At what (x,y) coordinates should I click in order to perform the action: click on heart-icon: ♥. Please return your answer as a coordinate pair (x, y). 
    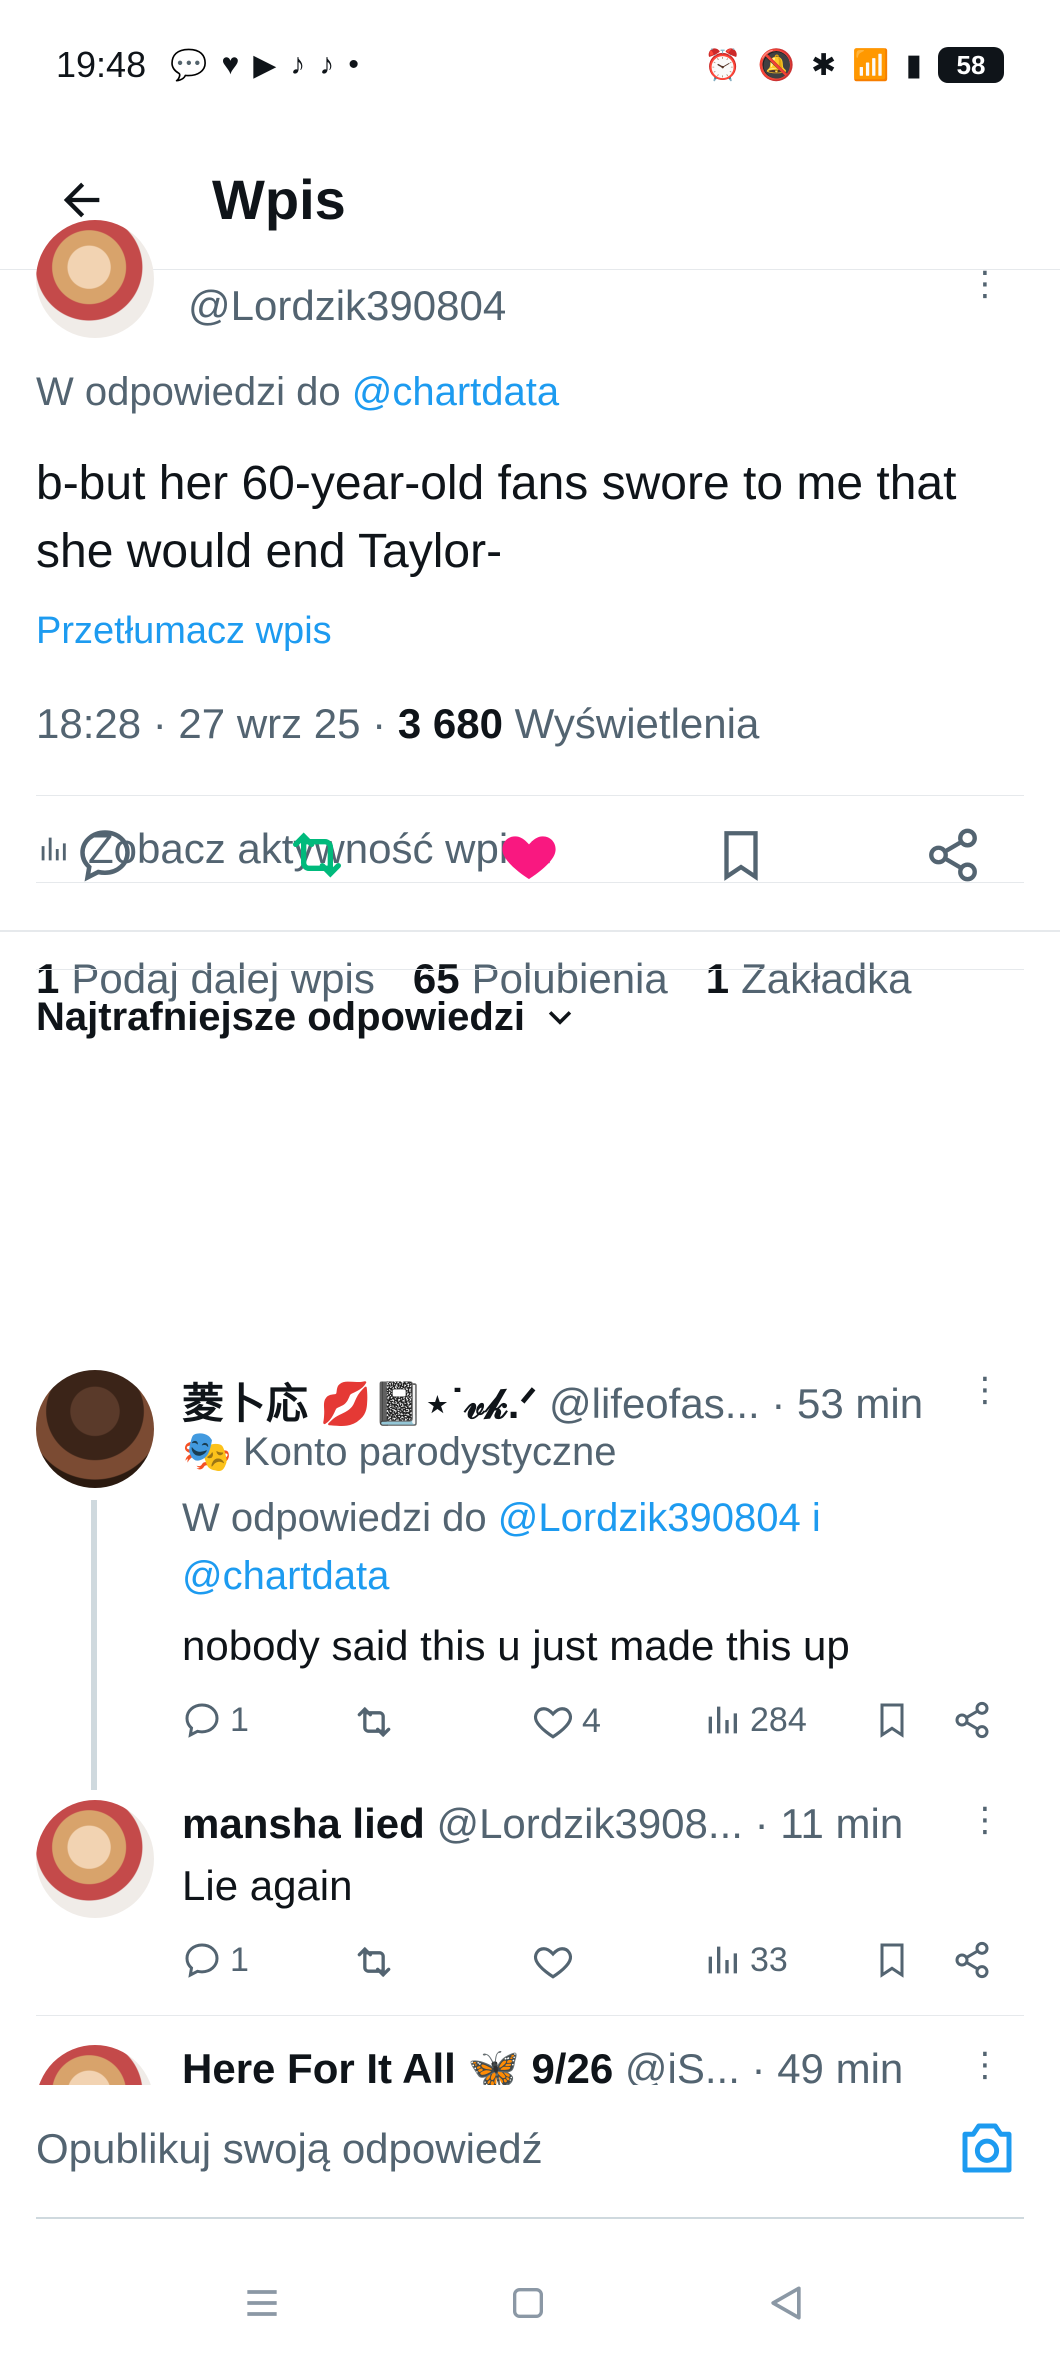
    Looking at the image, I should click on (230, 64).